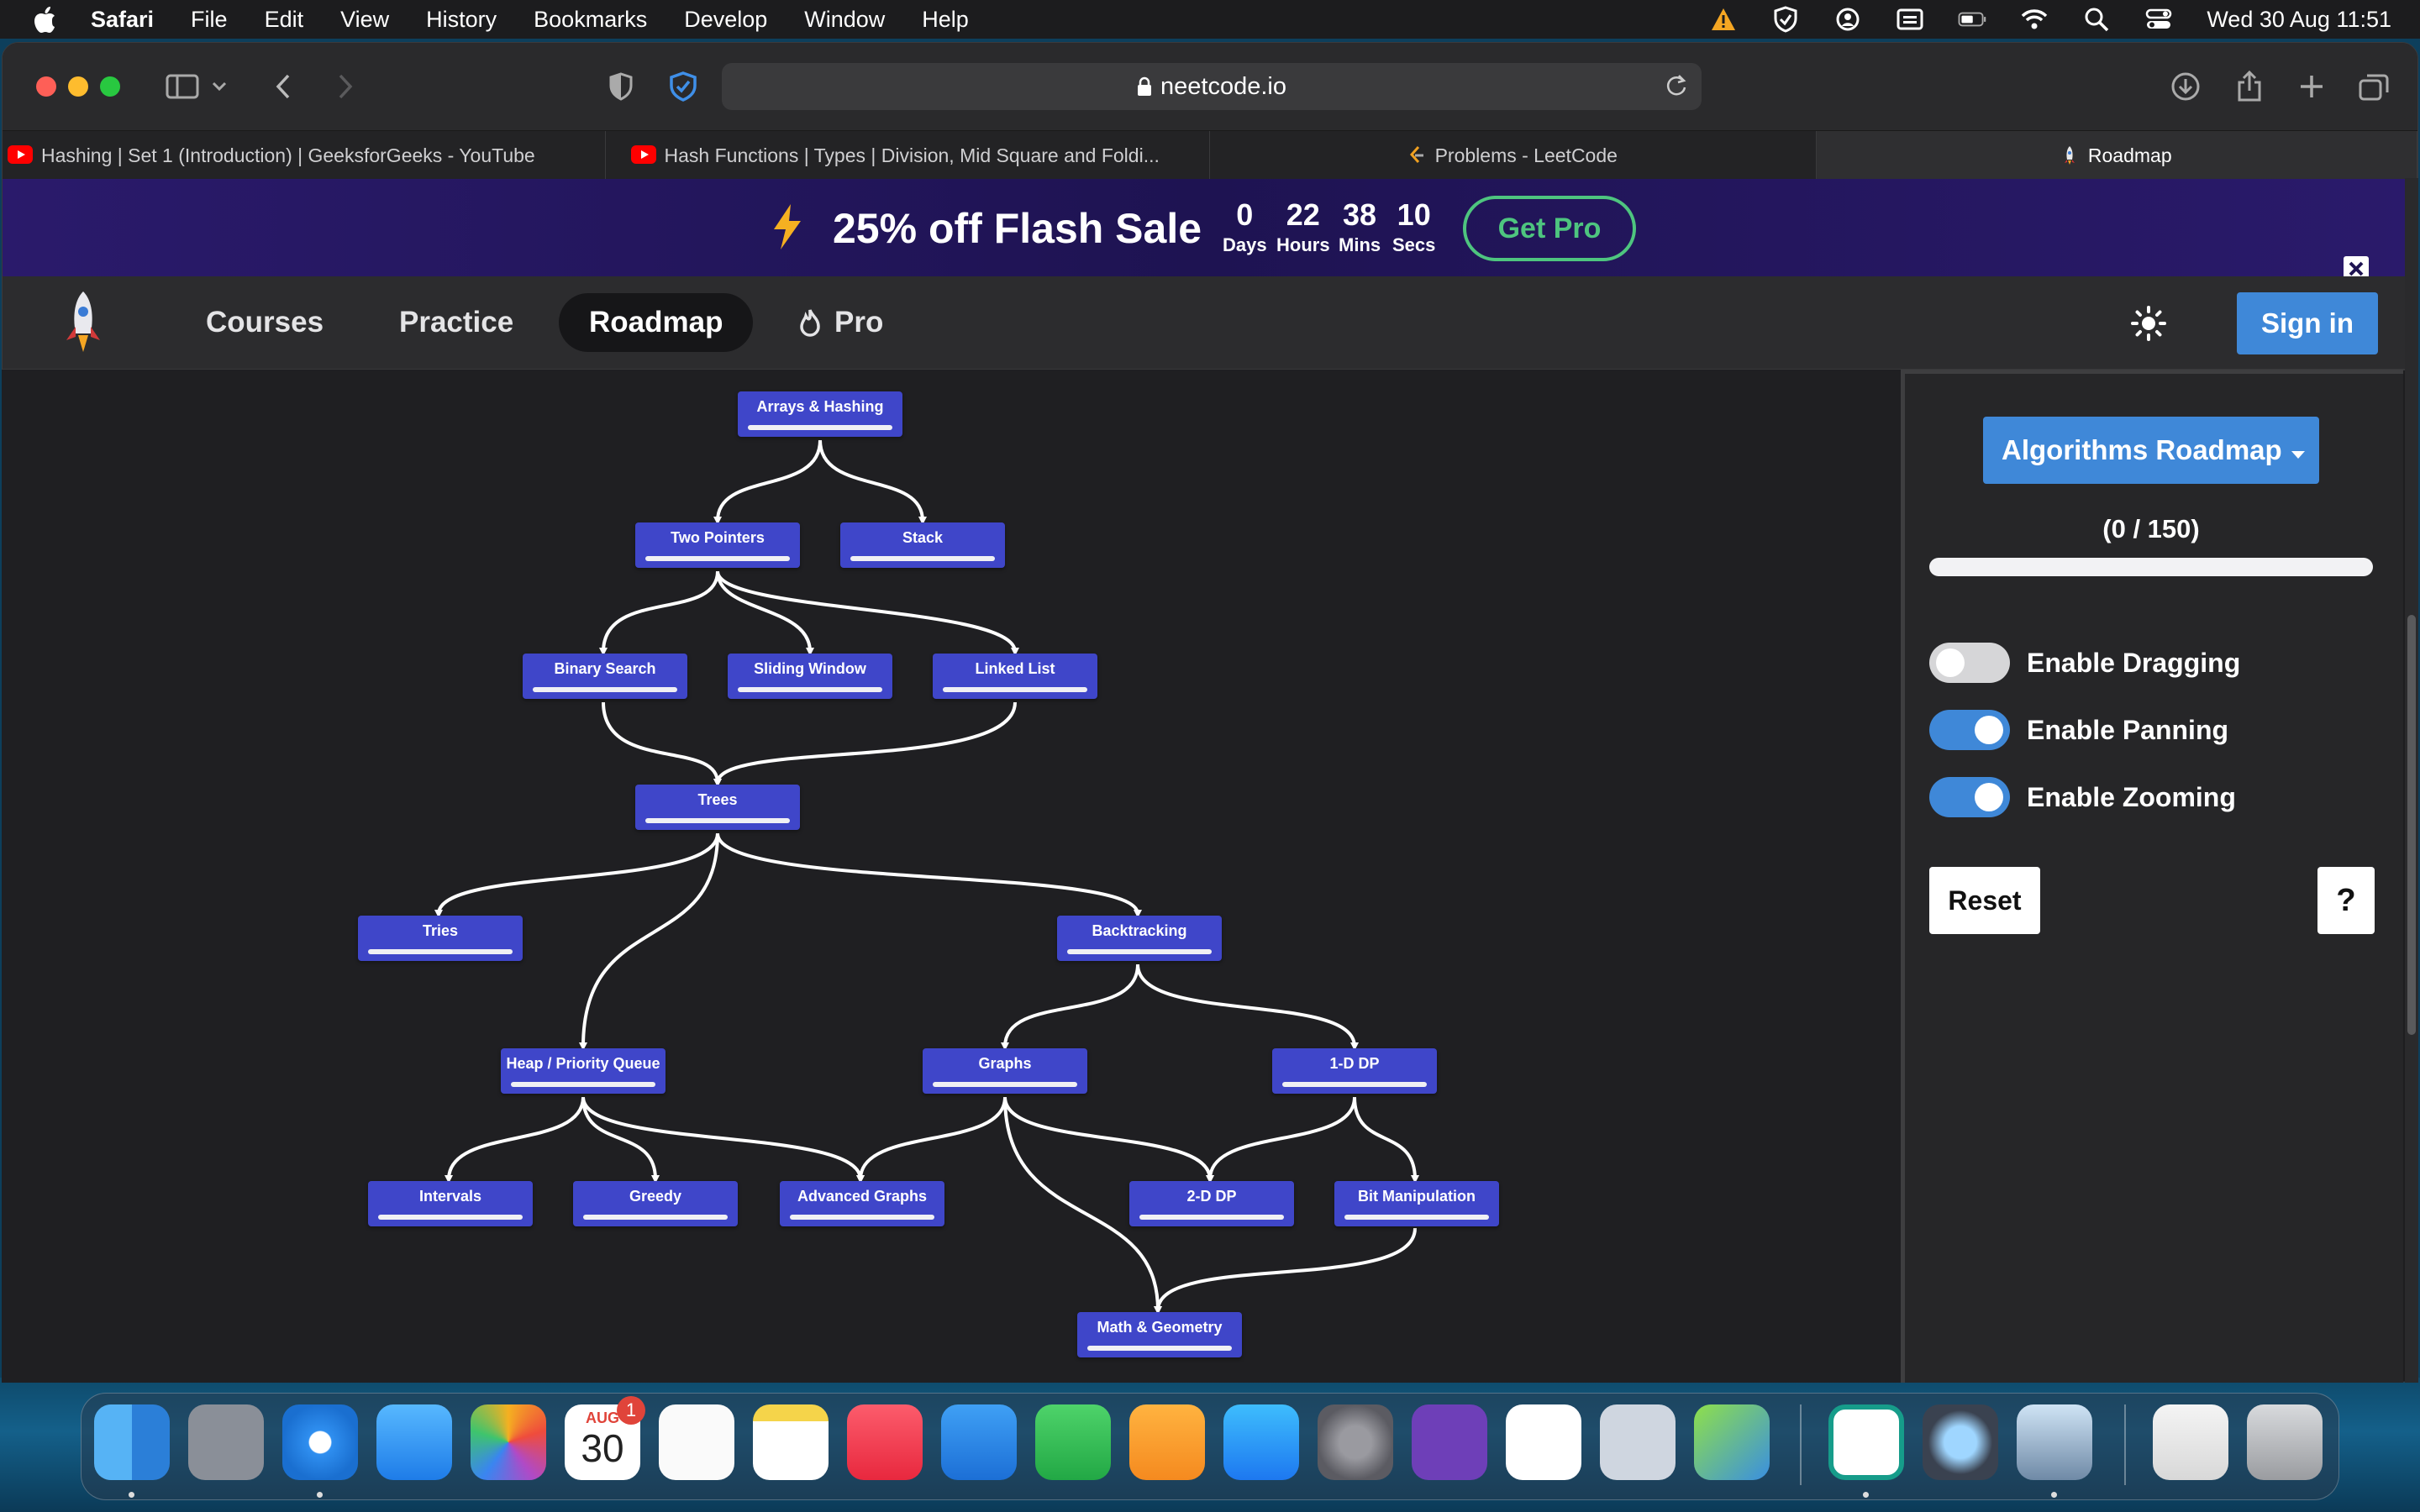 This screenshot has width=2420, height=1512. I want to click on roadmap-node-1d-dp: 1-D DP, so click(1354, 1071).